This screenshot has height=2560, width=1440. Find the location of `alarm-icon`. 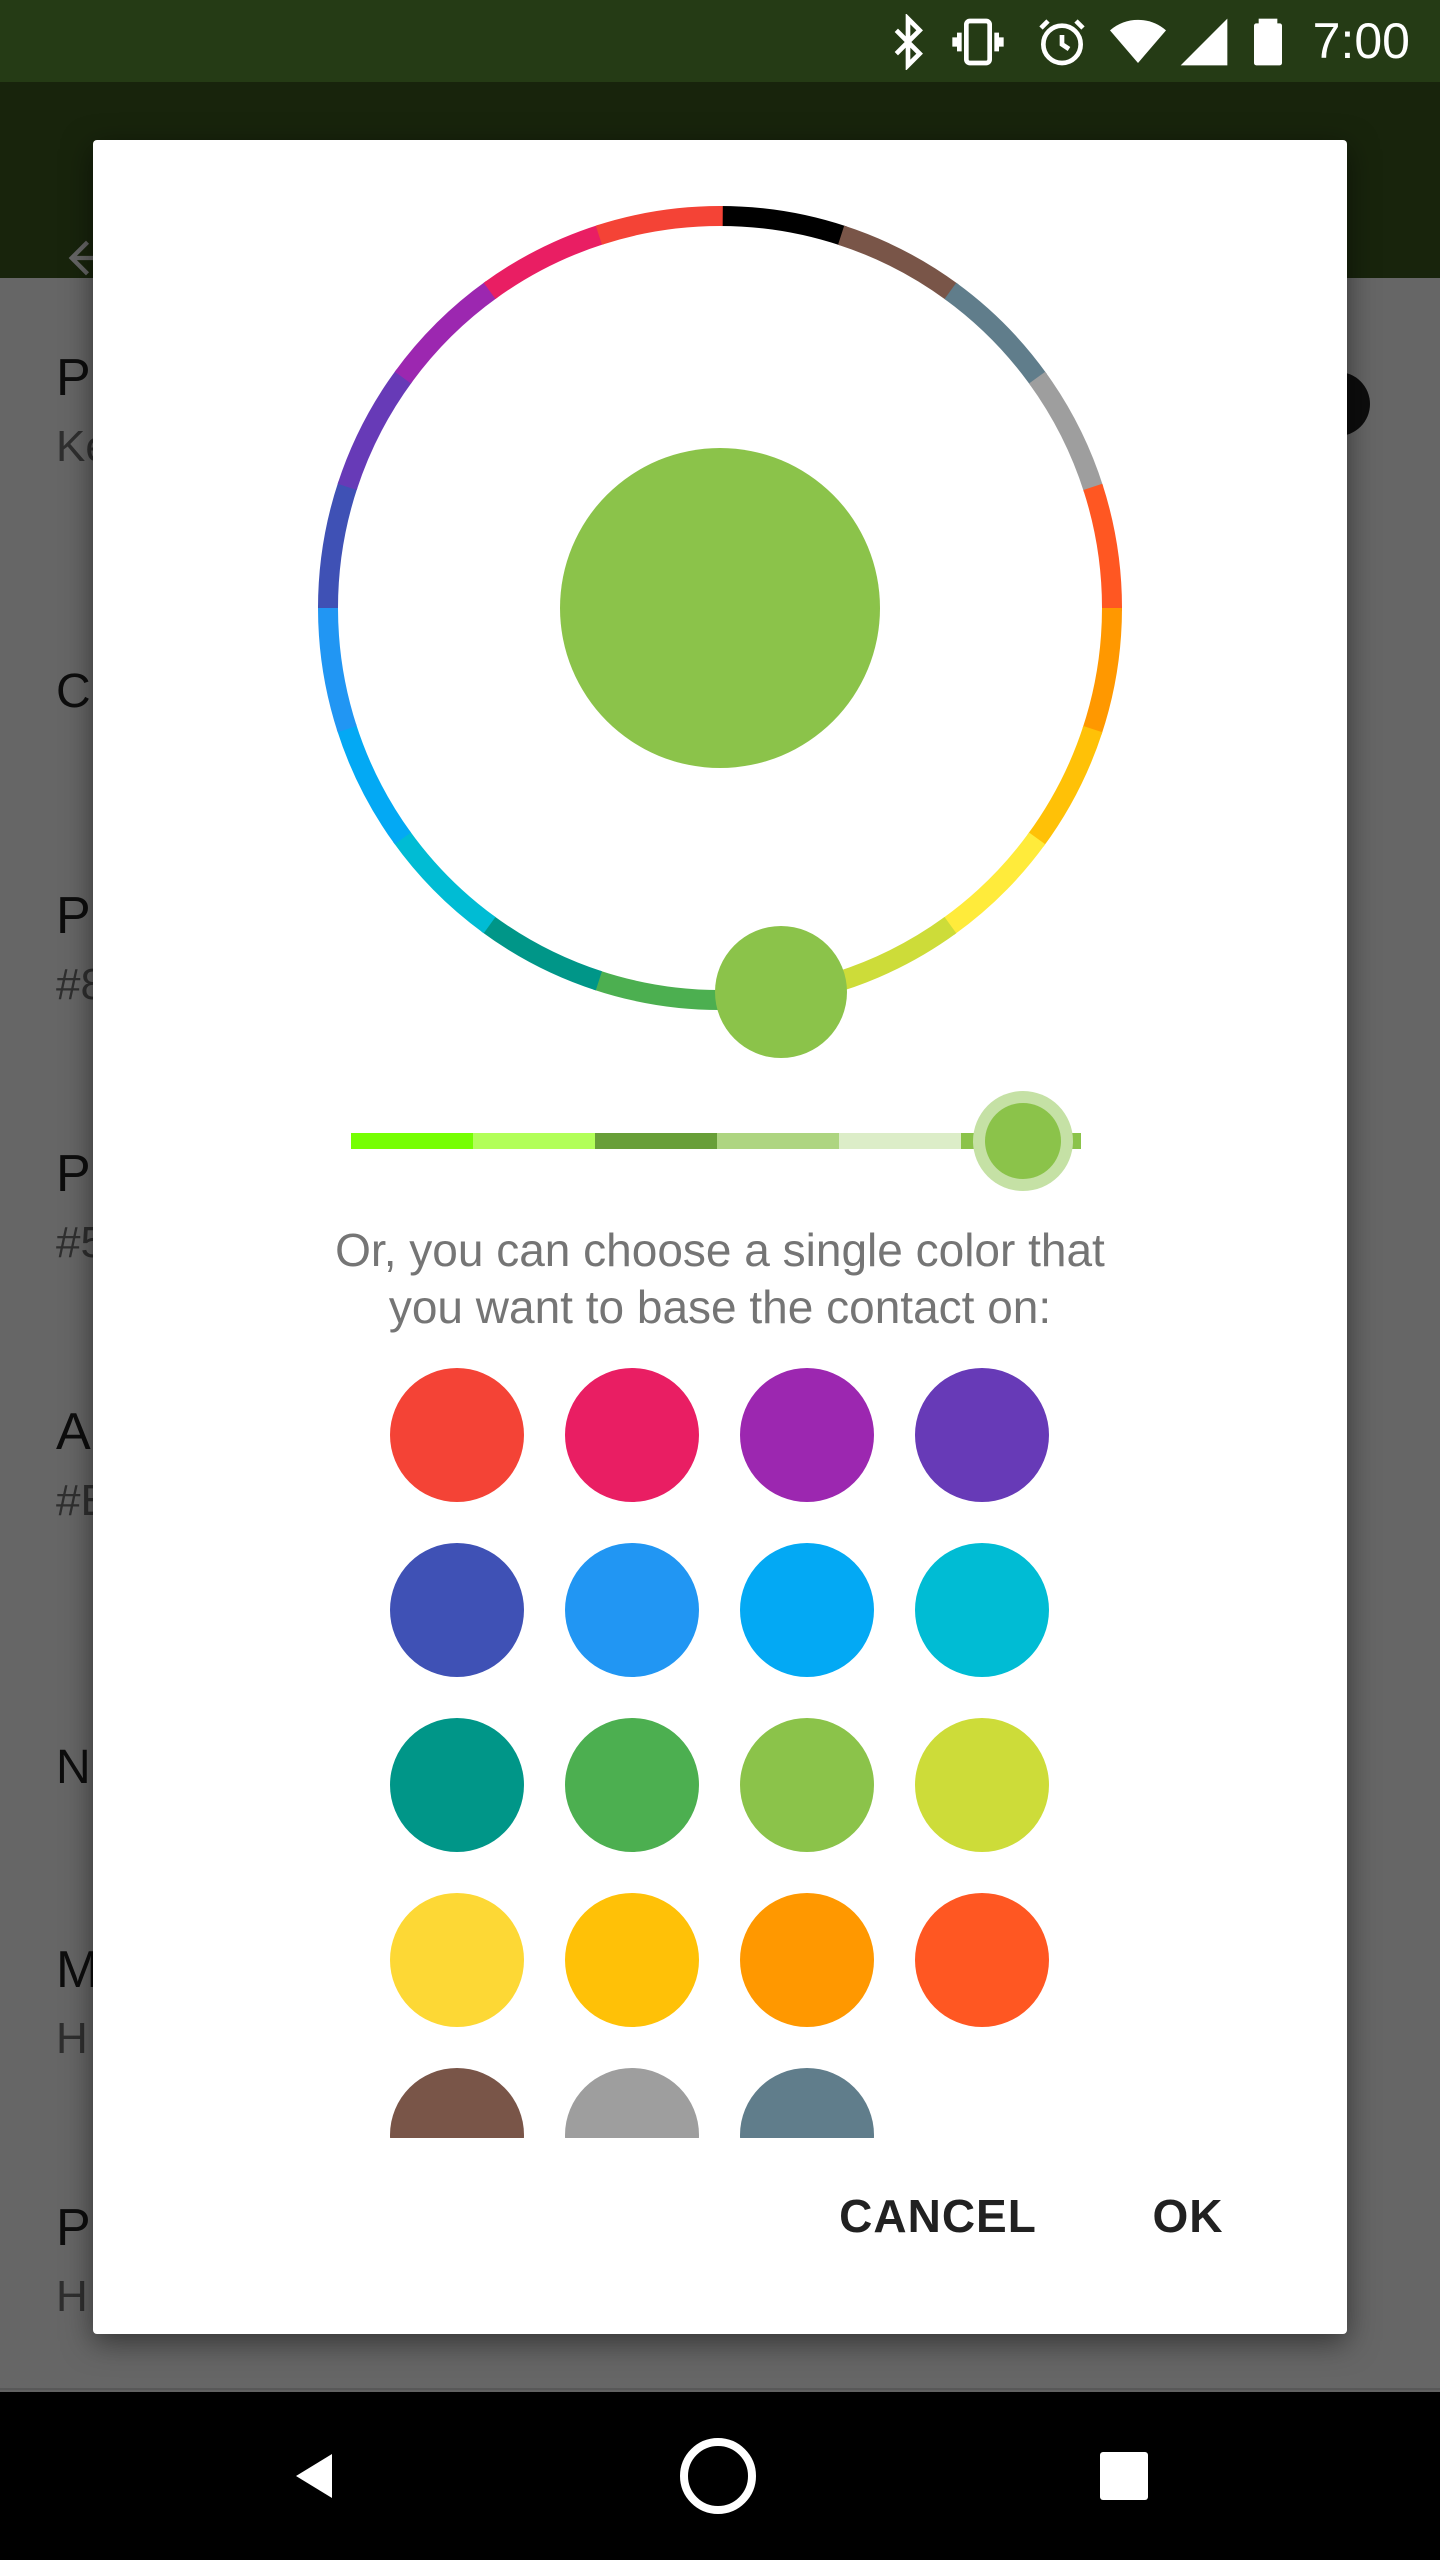

alarm-icon is located at coordinates (1062, 42).